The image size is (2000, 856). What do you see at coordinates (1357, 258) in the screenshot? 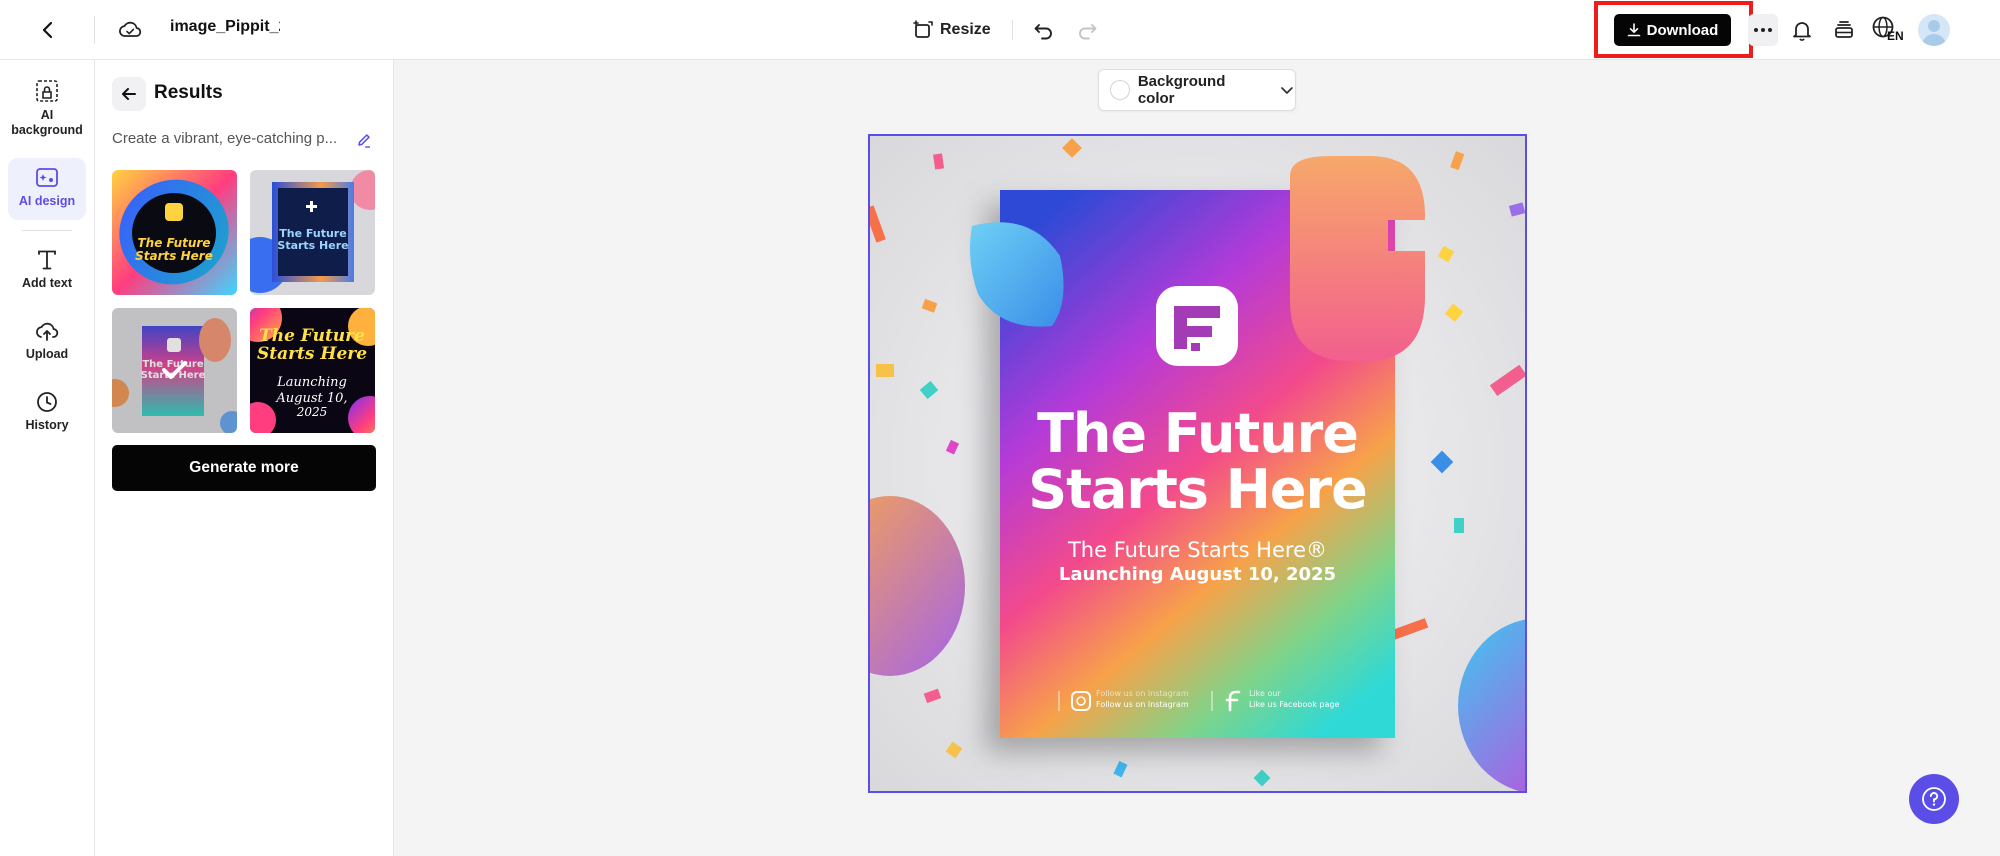
I see `decor-blob-right` at bounding box center [1357, 258].